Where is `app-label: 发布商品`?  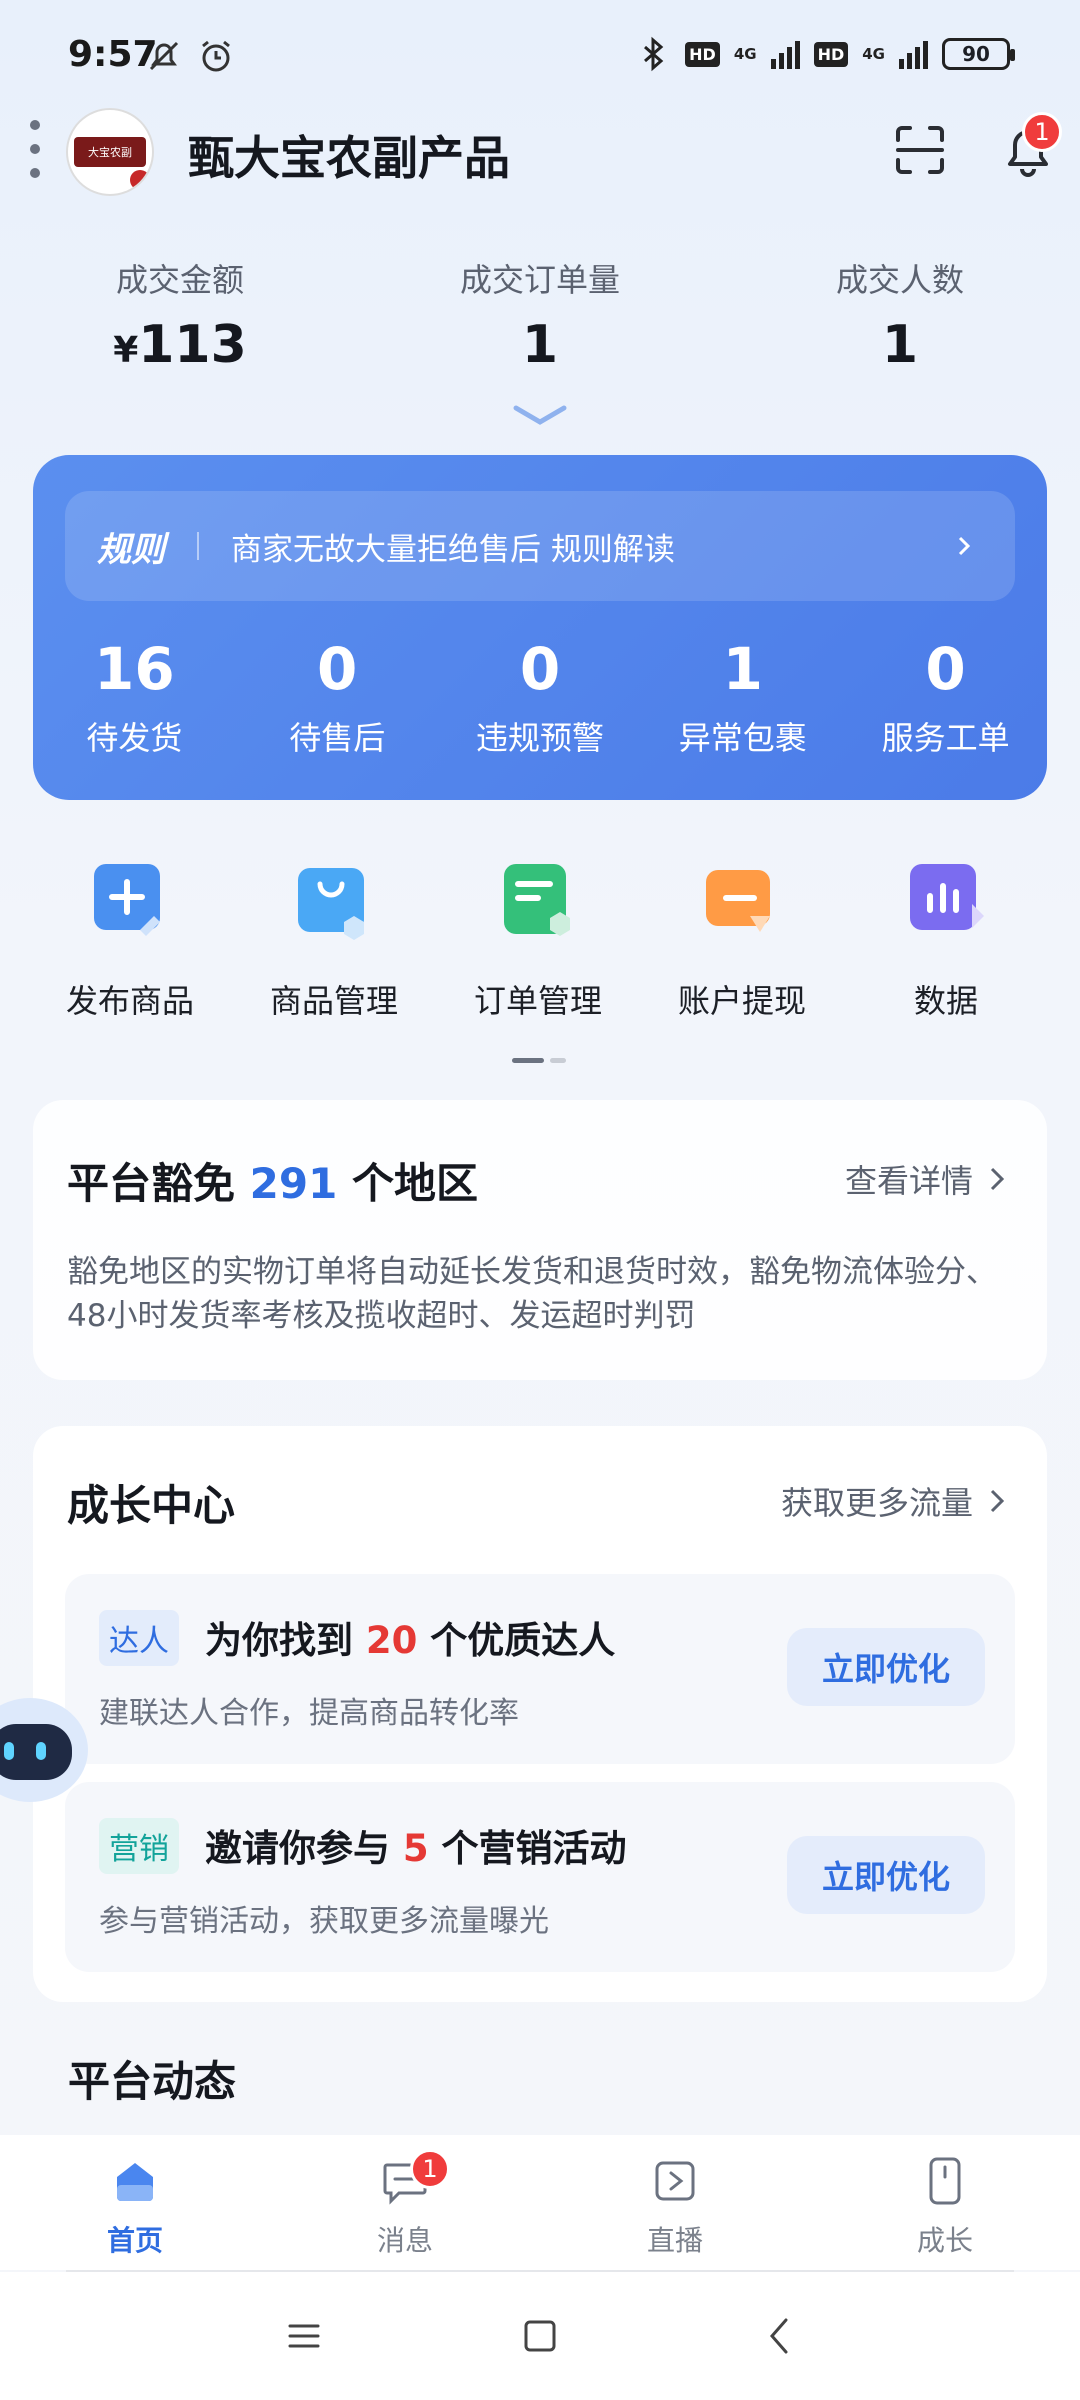 app-label: 发布商品 is located at coordinates (129, 1001).